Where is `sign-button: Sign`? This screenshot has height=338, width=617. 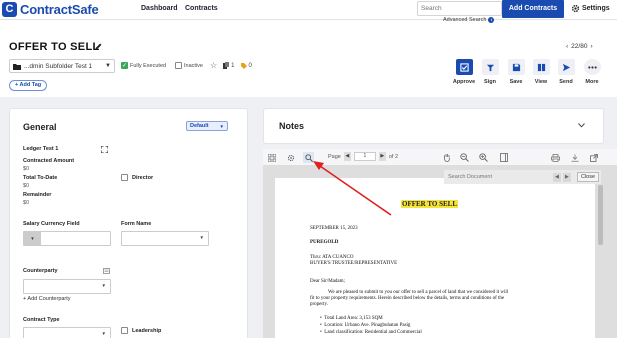
sign-button: Sign is located at coordinates (490, 72).